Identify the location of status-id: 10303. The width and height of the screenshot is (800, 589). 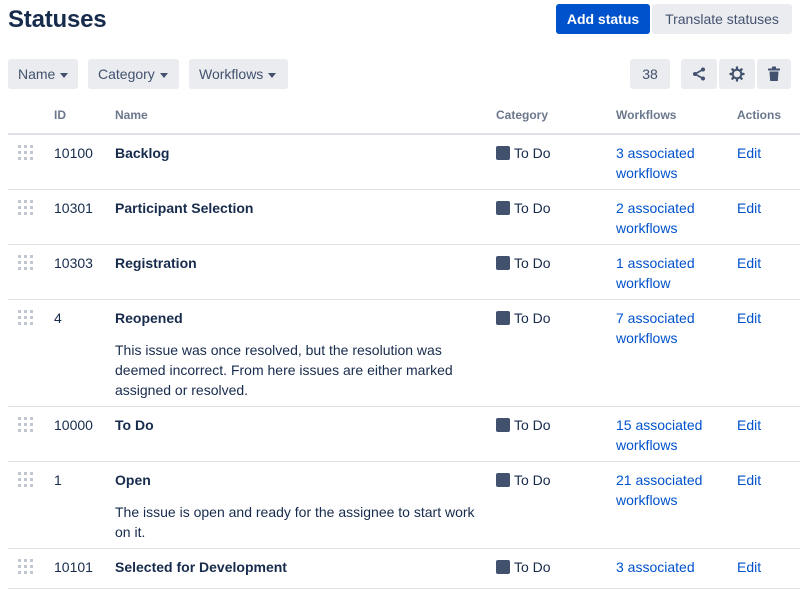
(73, 263).